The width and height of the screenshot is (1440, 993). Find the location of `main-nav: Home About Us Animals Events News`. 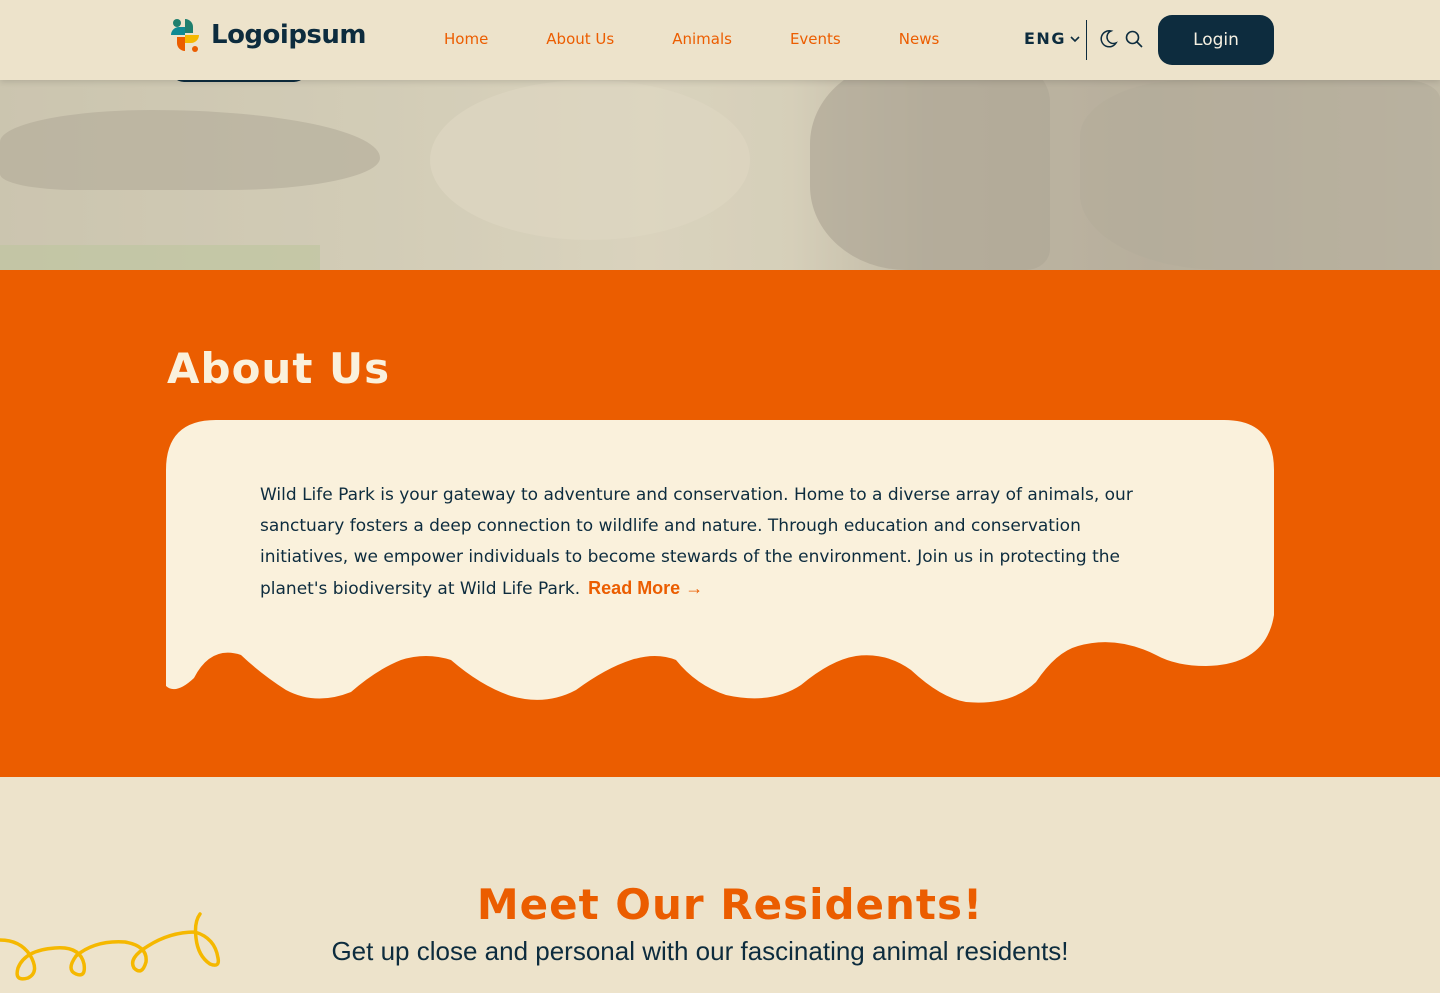

main-nav: Home About Us Animals Events News is located at coordinates (720, 39).